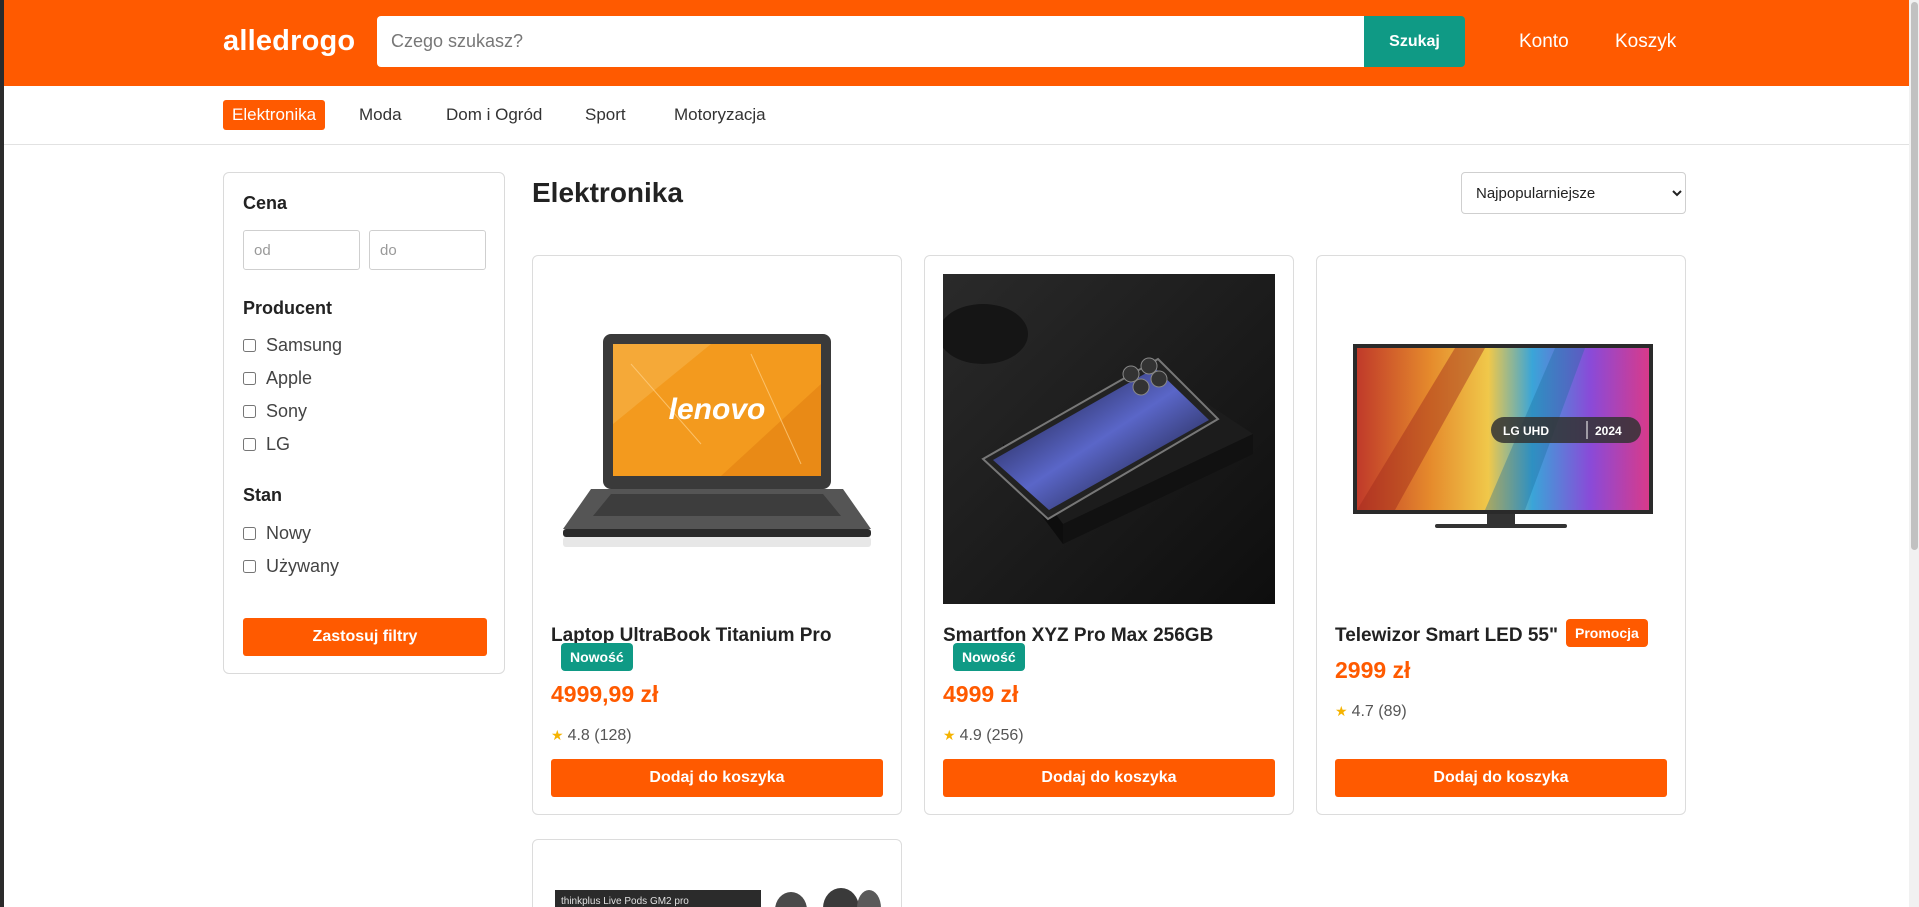 The width and height of the screenshot is (1919, 907). Describe the element at coordinates (427, 250) in the screenshot. I see `price-to-input` at that location.